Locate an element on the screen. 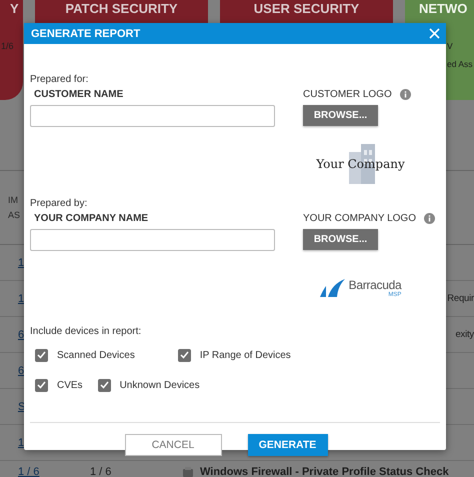 The image size is (474, 477). status-tile: Y 1/6 is located at coordinates (11, 50).